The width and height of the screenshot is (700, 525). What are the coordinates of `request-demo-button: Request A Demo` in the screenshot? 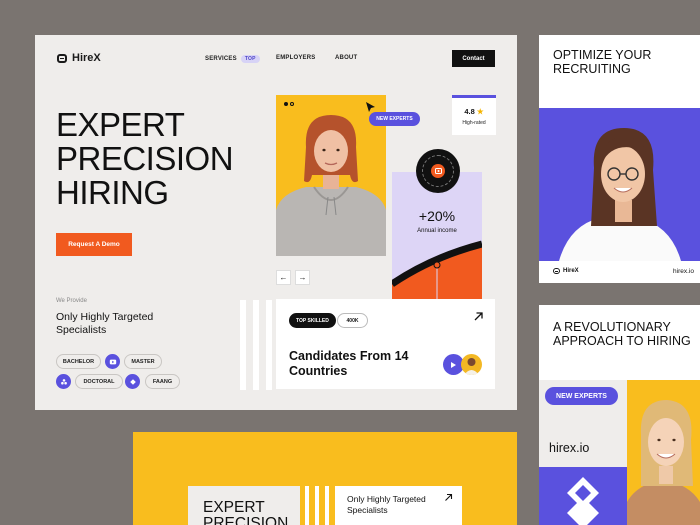 It's located at (94, 244).